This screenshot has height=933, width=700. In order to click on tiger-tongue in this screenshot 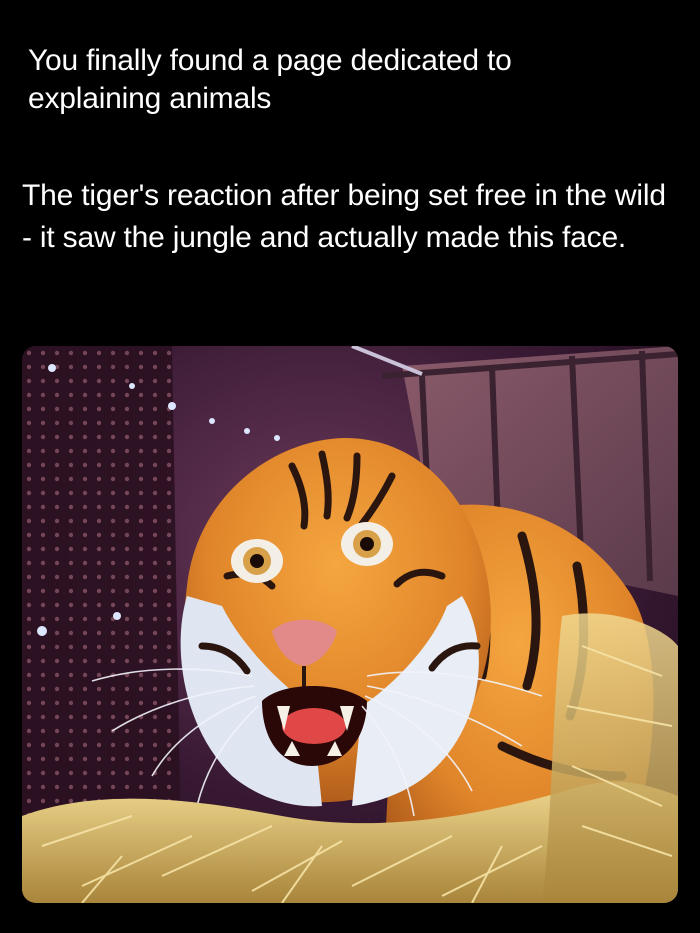, I will do `click(314, 726)`.